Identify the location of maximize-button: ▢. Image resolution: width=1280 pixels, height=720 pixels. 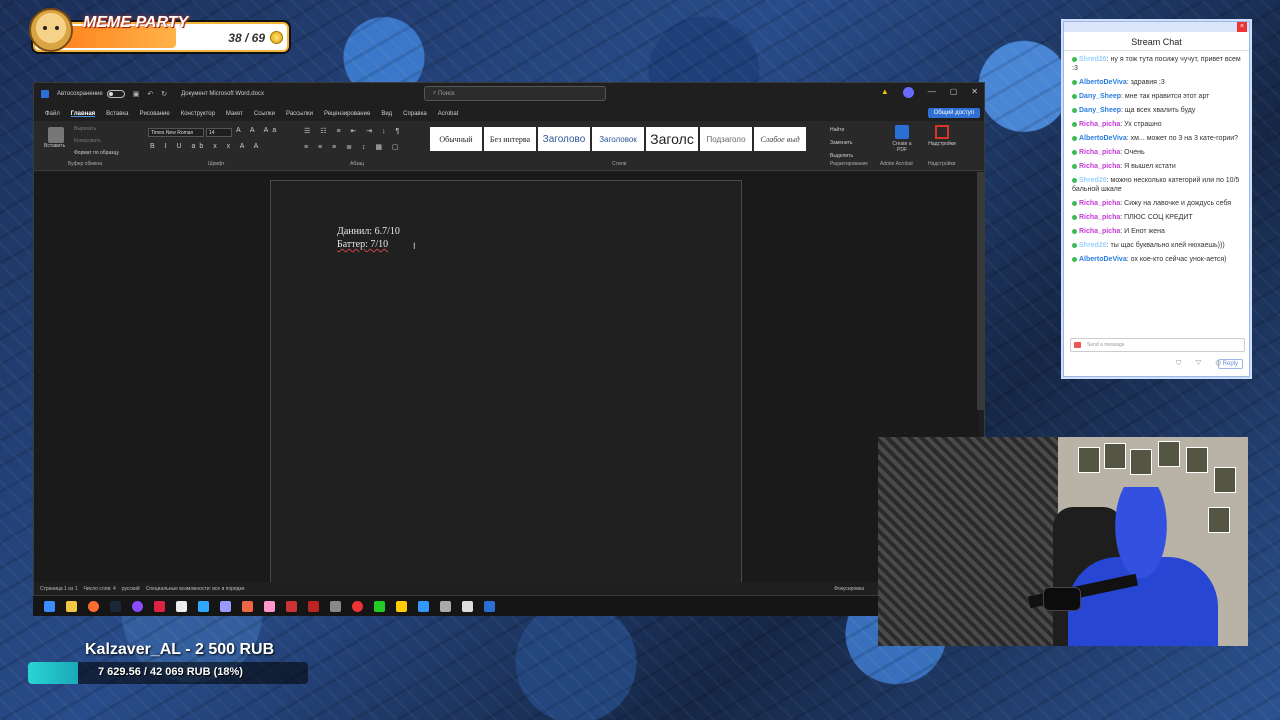
(954, 92).